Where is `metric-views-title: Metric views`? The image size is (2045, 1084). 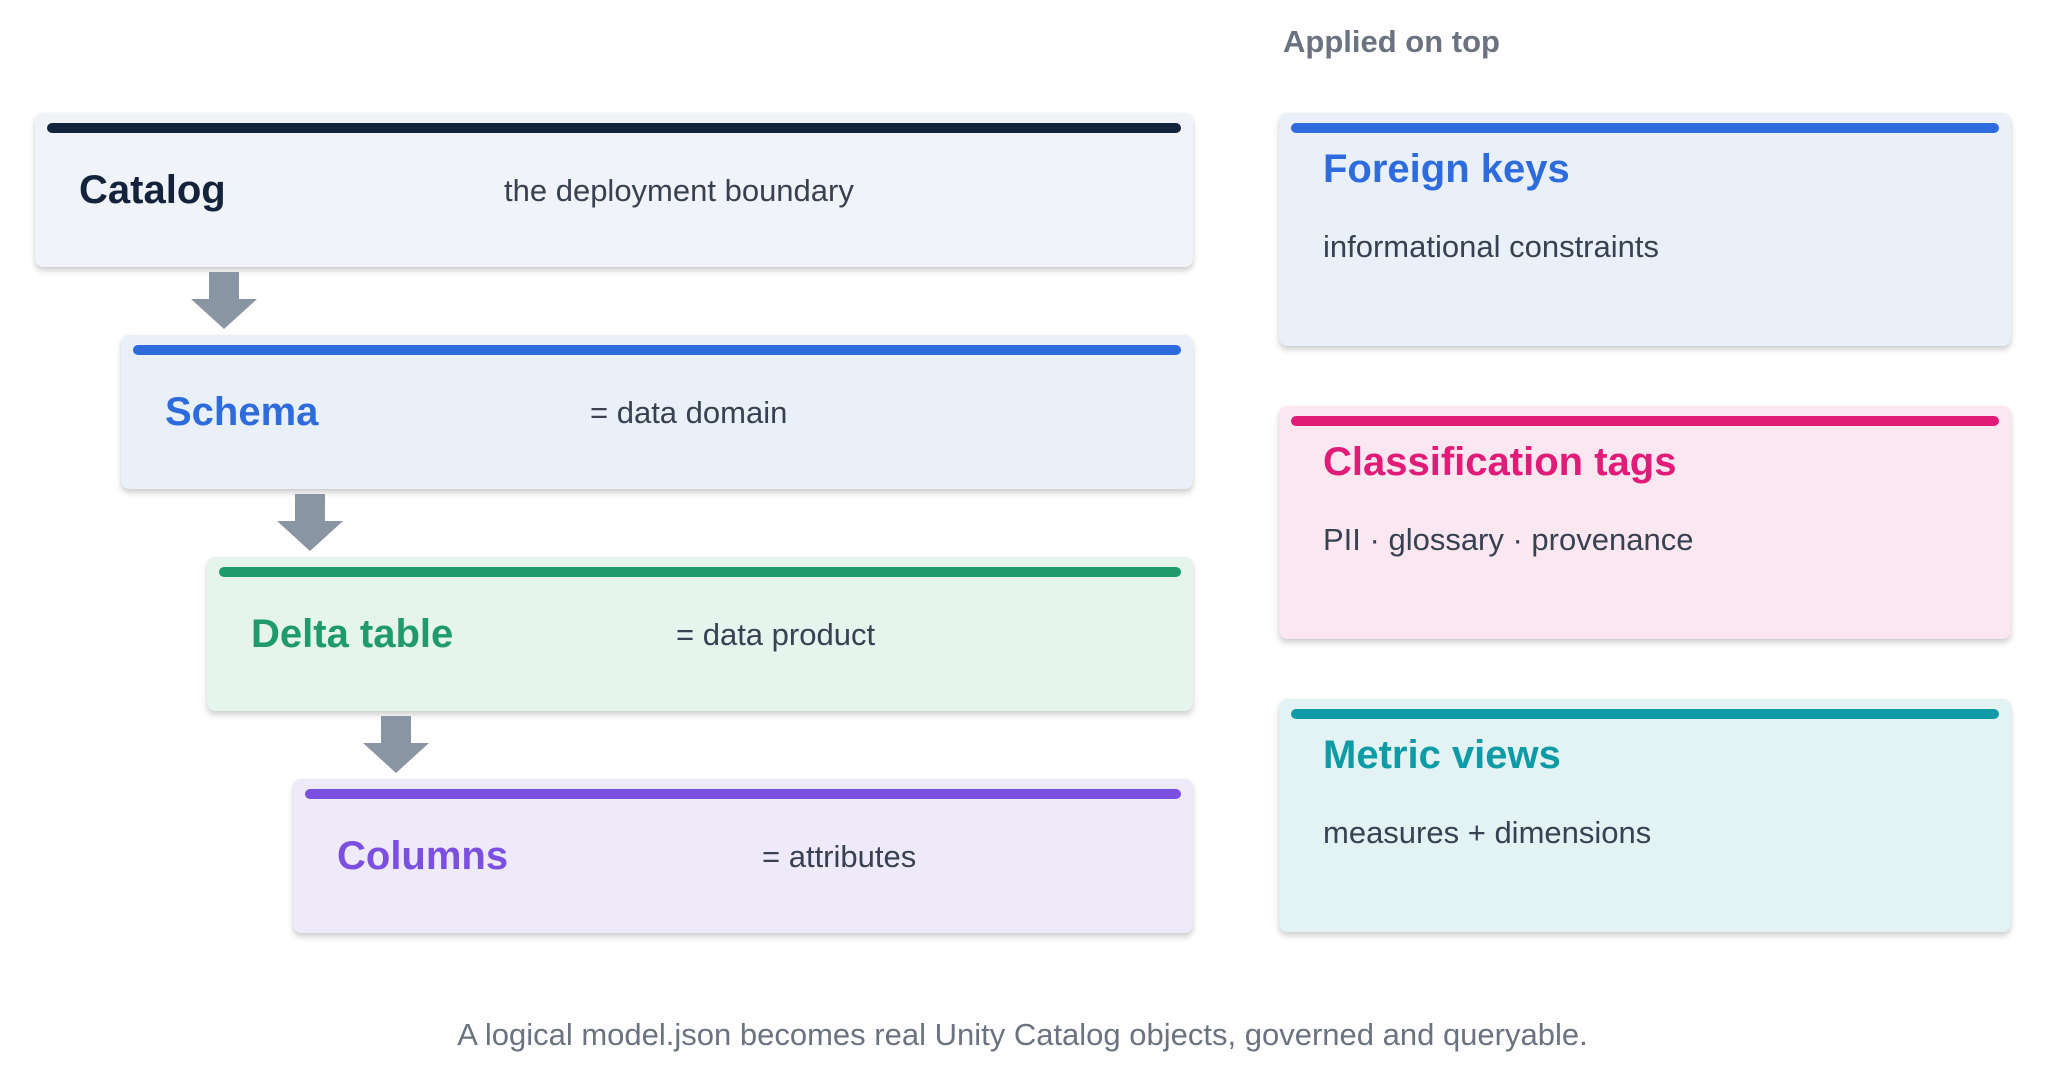
metric-views-title: Metric views is located at coordinates (1442, 755).